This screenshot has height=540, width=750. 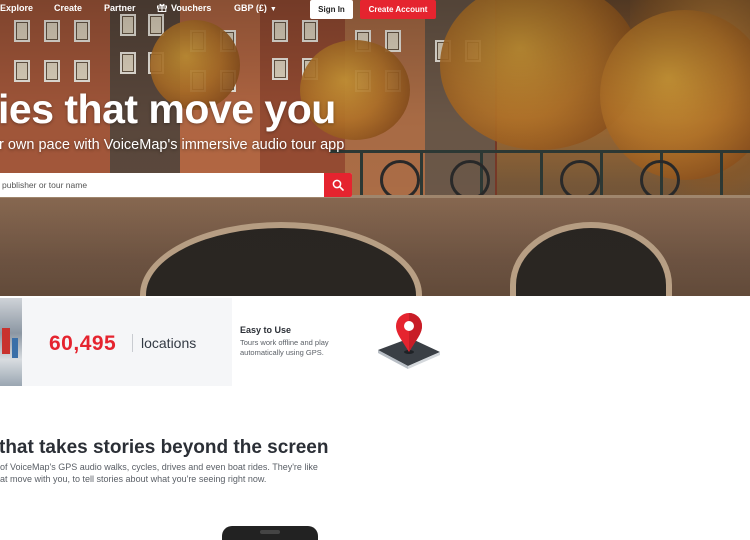 What do you see at coordinates (83, 343) in the screenshot?
I see `locations-count: 60,495` at bounding box center [83, 343].